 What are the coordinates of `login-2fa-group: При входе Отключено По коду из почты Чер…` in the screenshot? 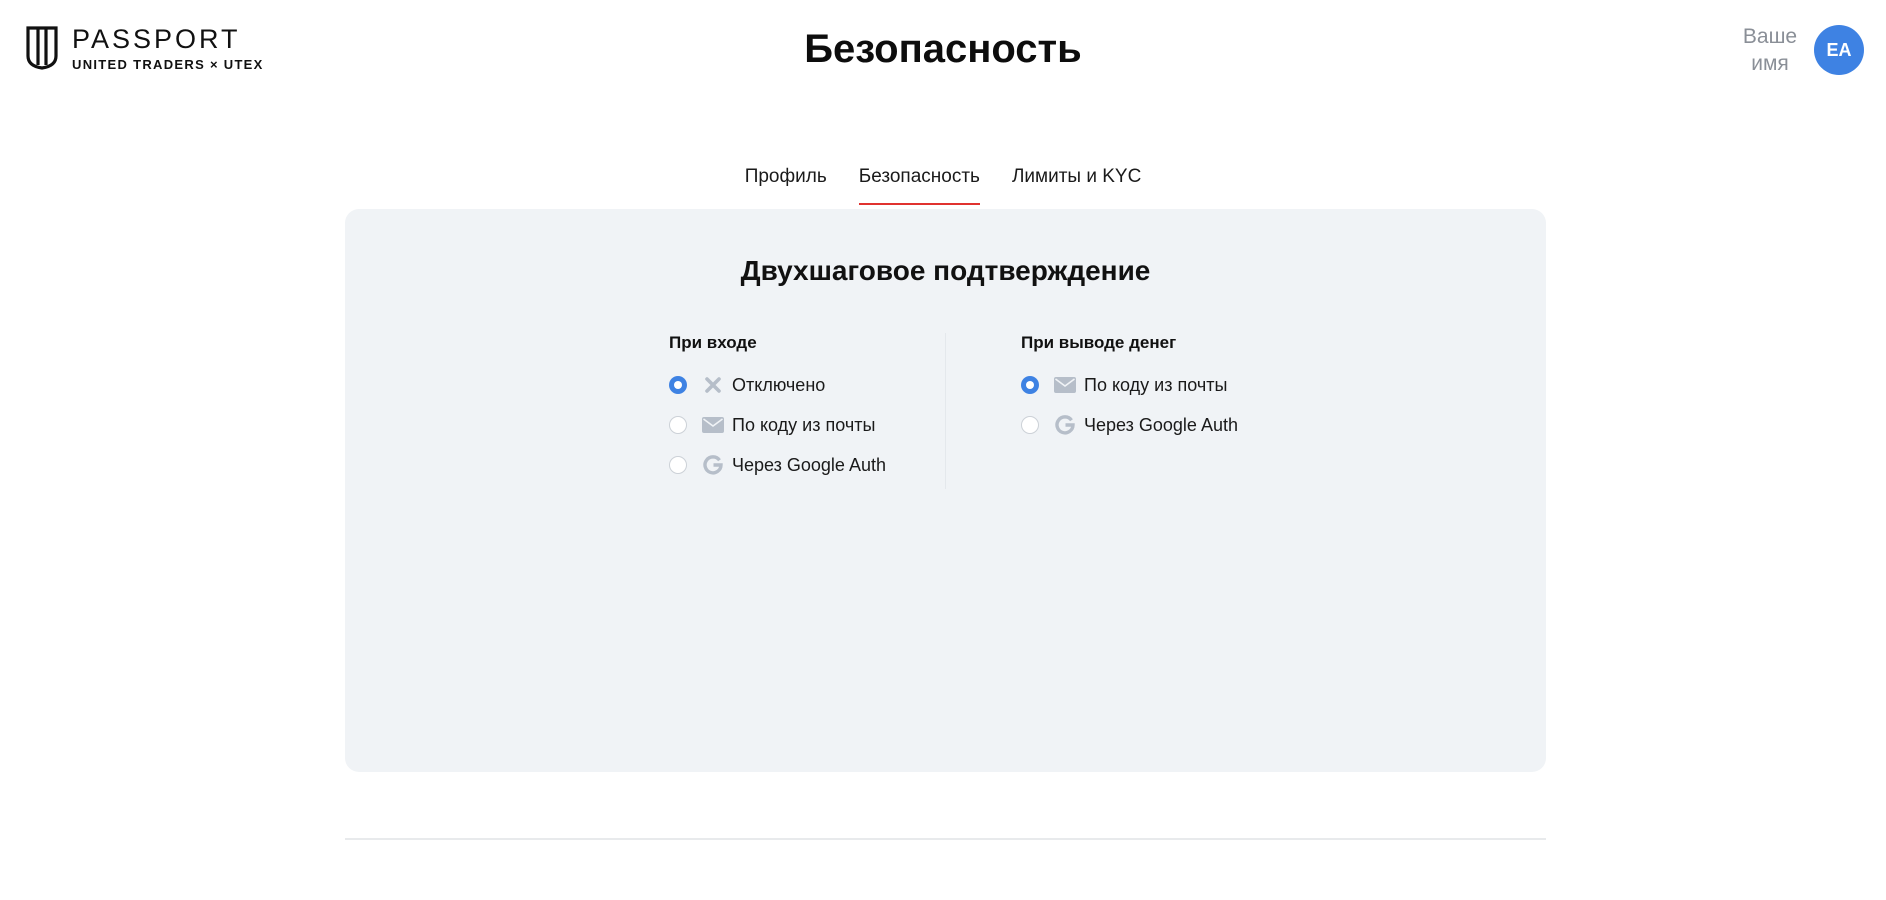 It's located at (777, 409).